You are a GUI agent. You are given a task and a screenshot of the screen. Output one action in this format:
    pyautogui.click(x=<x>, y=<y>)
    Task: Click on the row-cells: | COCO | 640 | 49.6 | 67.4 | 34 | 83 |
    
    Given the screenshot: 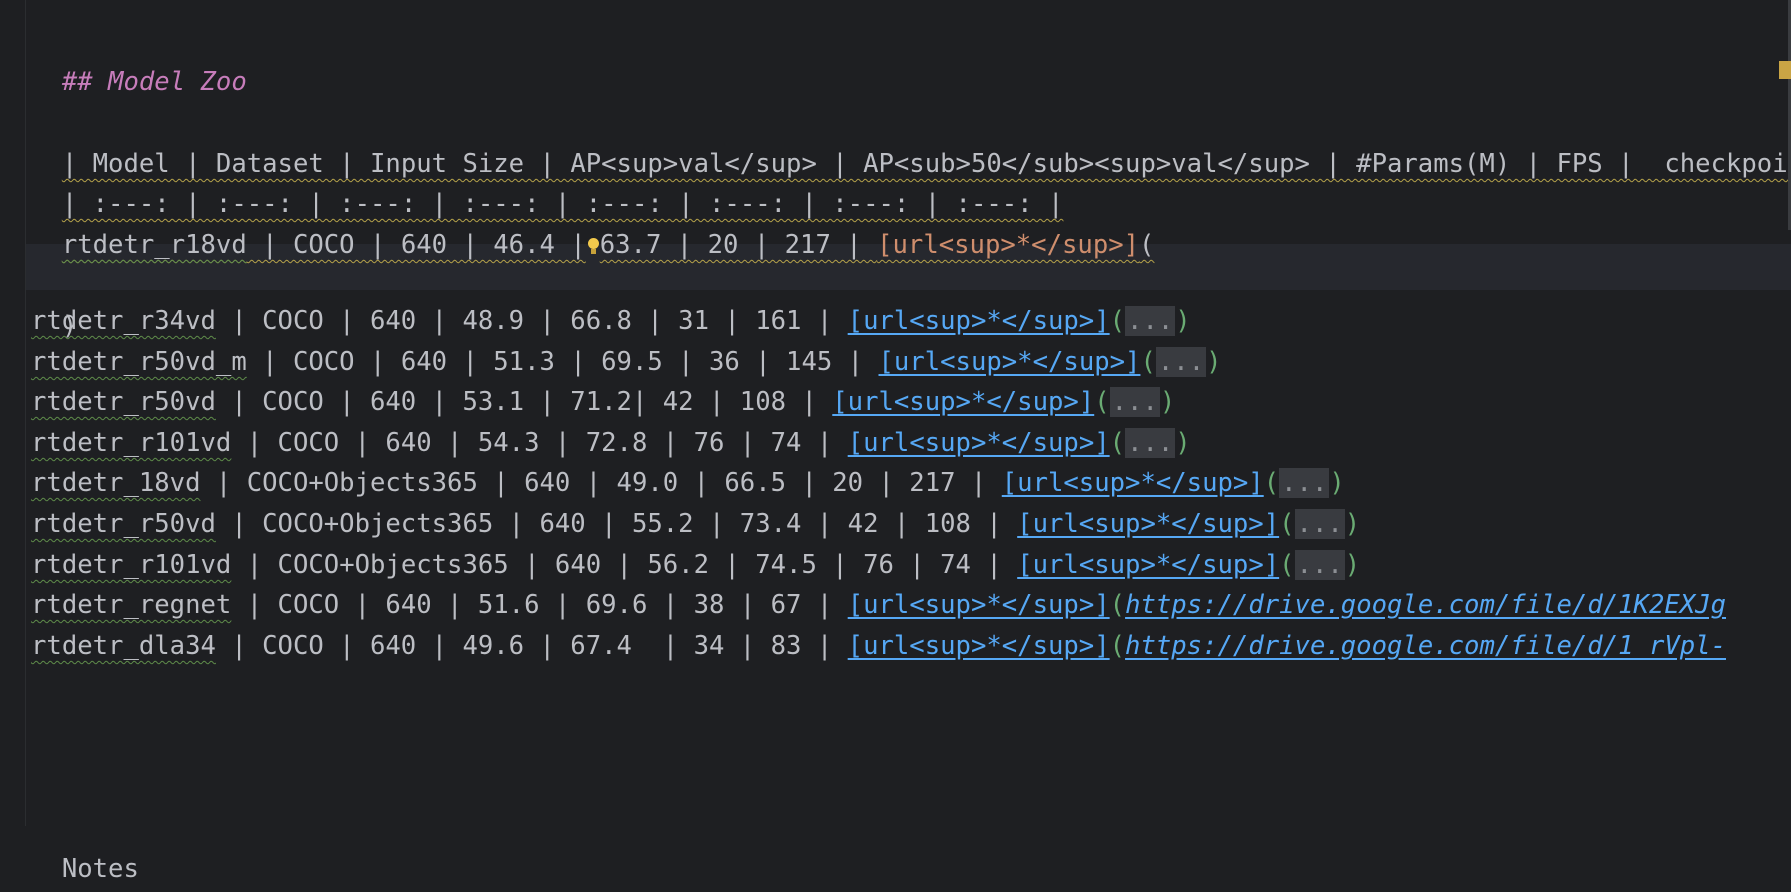 What is the action you would take?
    pyautogui.click(x=531, y=646)
    